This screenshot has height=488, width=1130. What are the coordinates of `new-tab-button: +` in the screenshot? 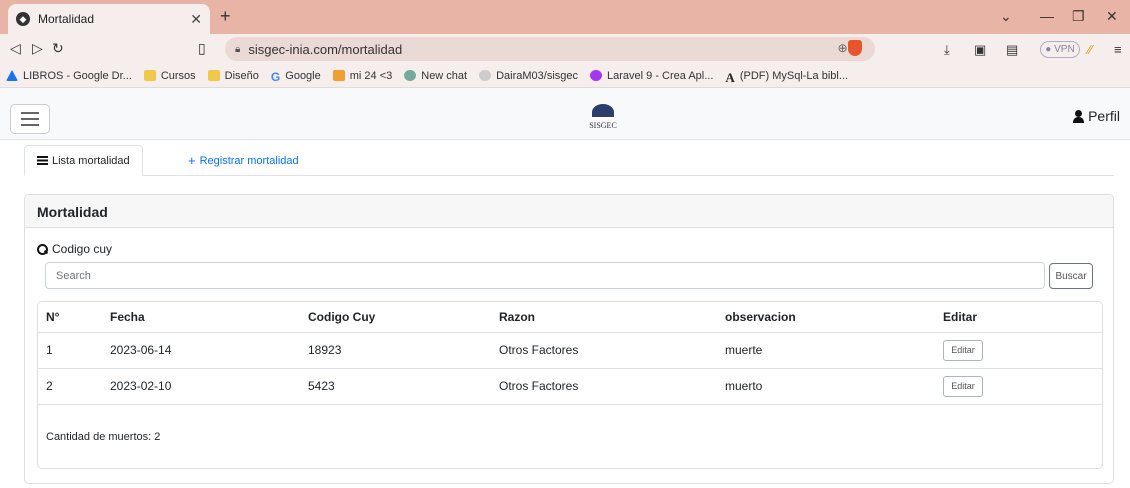 It's located at (225, 16).